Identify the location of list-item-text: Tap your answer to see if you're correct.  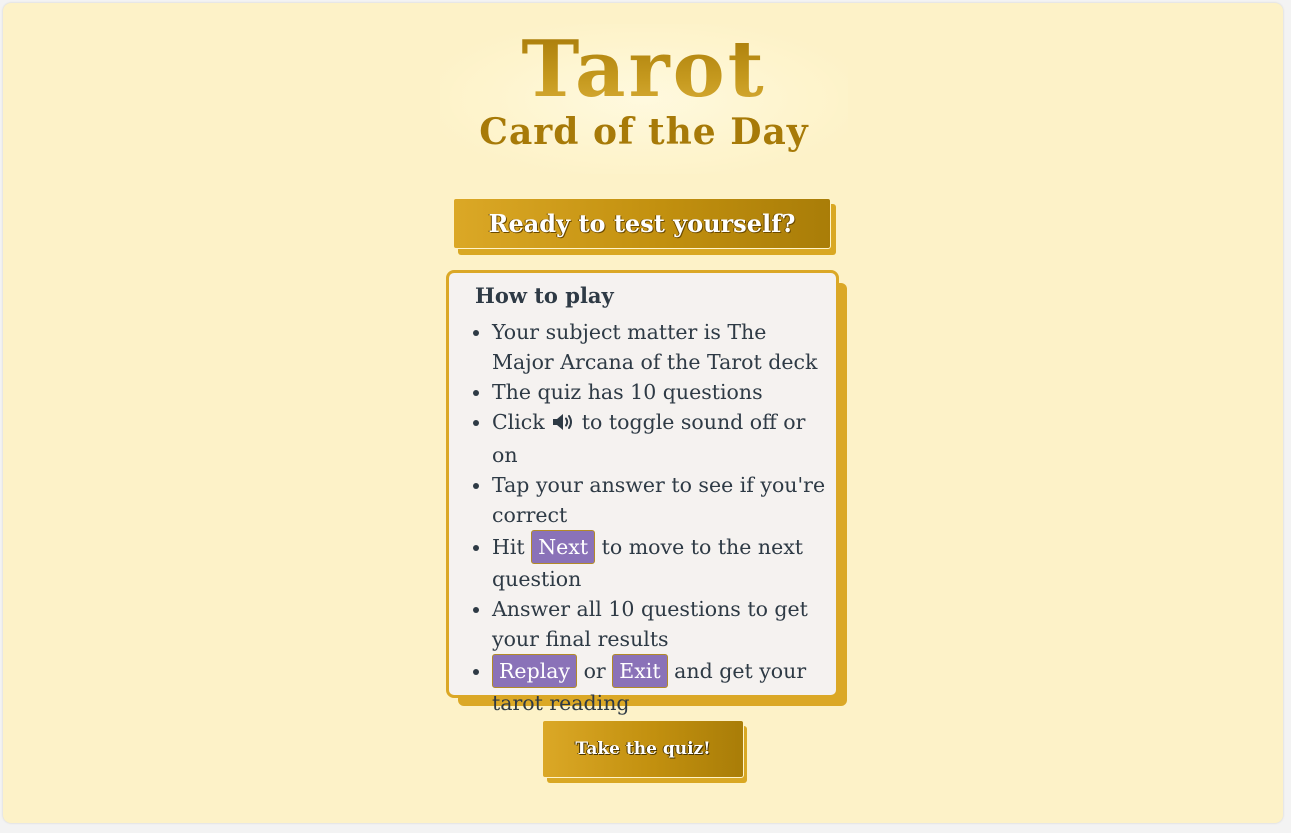
(659, 500).